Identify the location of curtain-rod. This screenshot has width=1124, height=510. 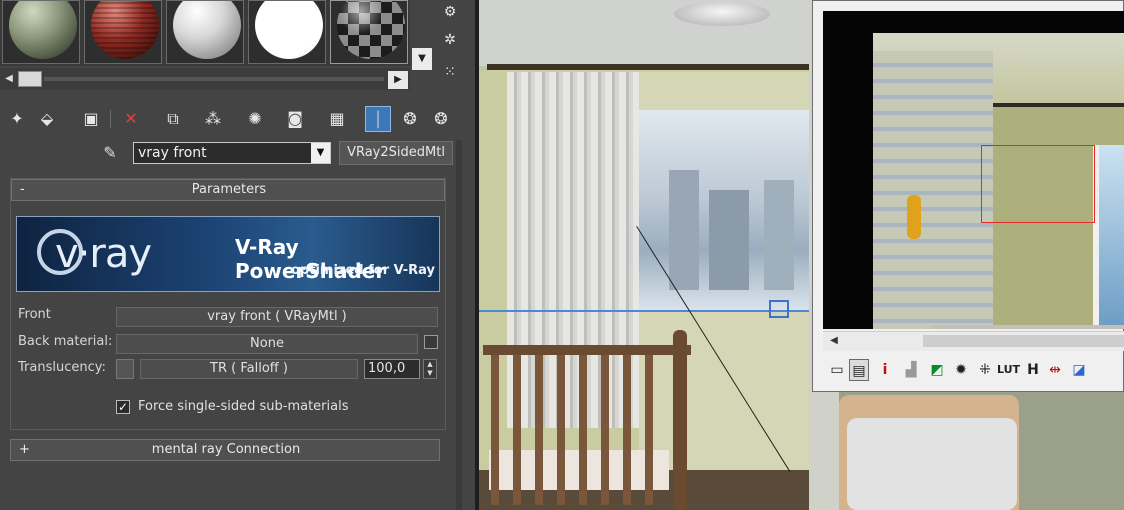
(652, 67).